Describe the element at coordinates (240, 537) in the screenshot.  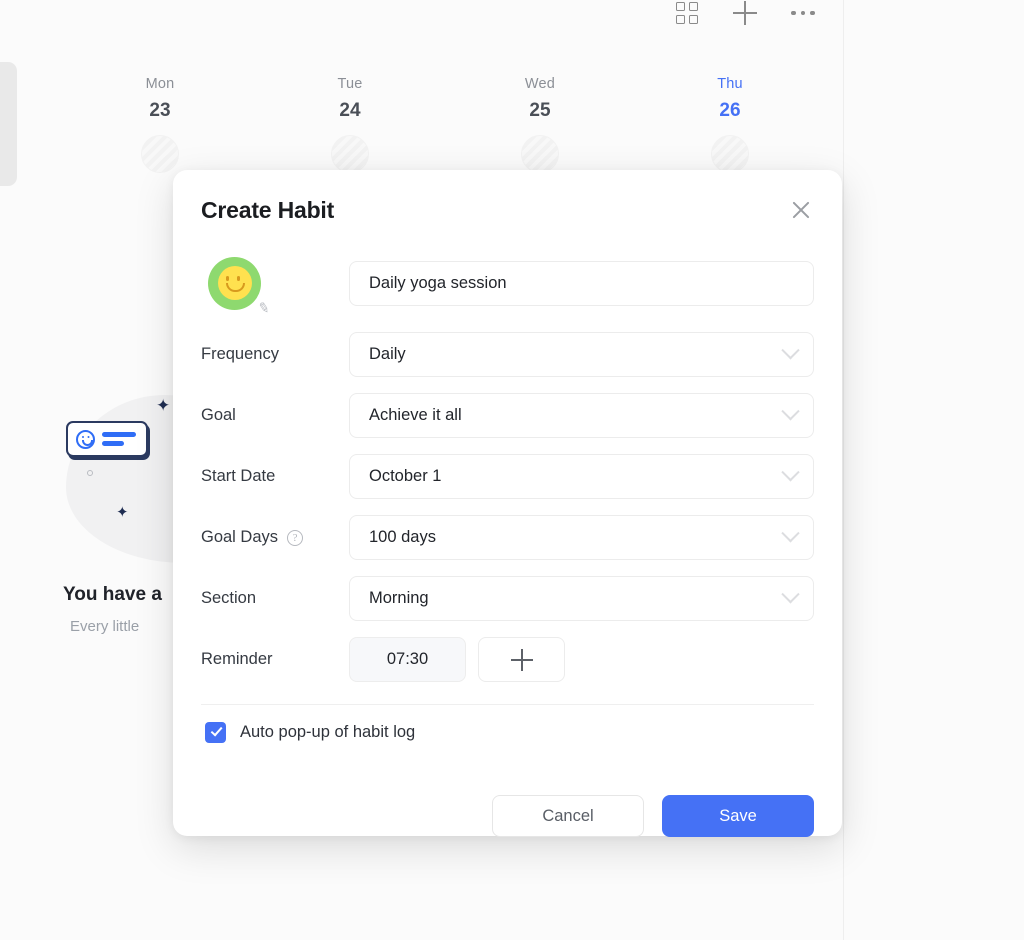
I see `goal-days-label: Goal Days` at that location.